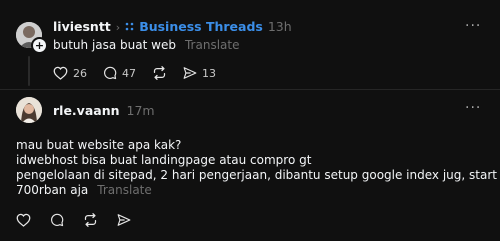 Image resolution: width=500 pixels, height=241 pixels. I want to click on like-button, so click(23, 220).